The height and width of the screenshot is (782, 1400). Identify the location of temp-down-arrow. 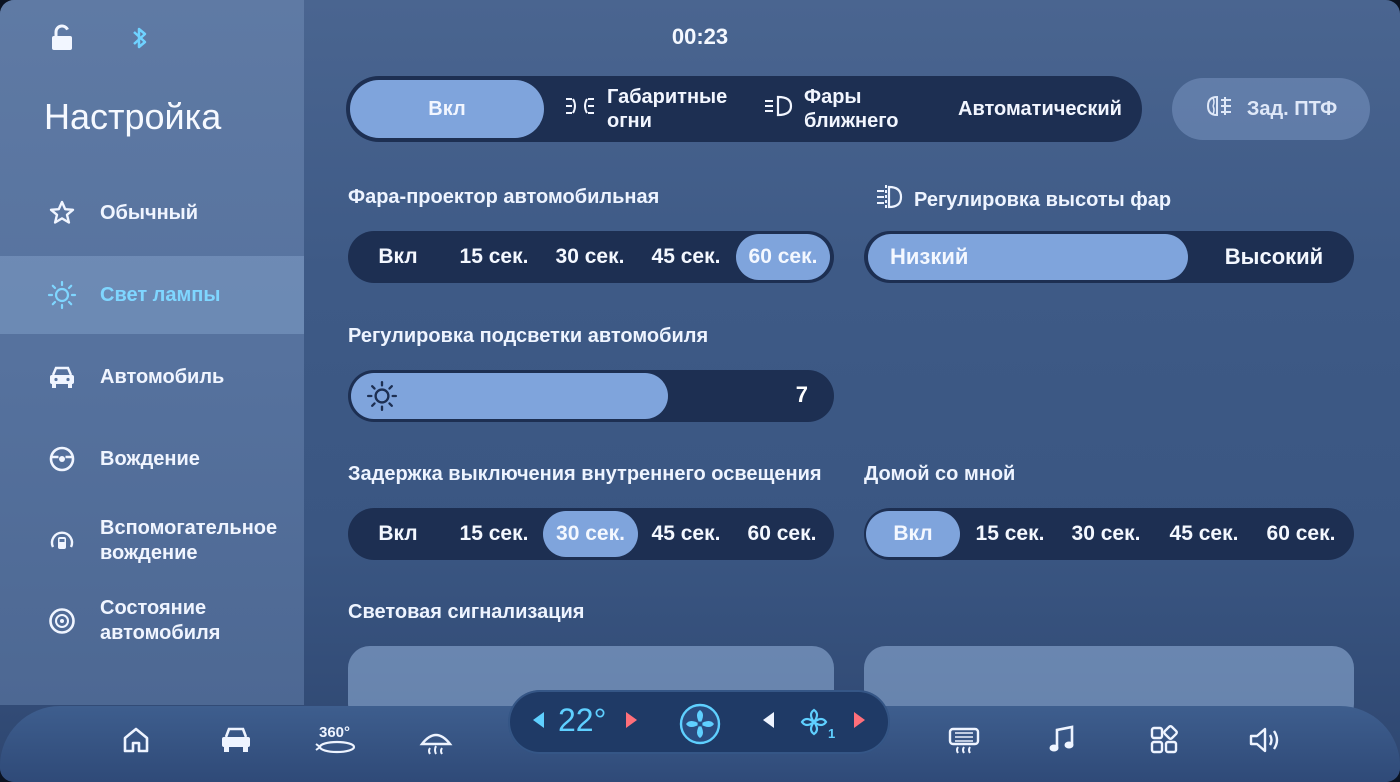
(538, 720).